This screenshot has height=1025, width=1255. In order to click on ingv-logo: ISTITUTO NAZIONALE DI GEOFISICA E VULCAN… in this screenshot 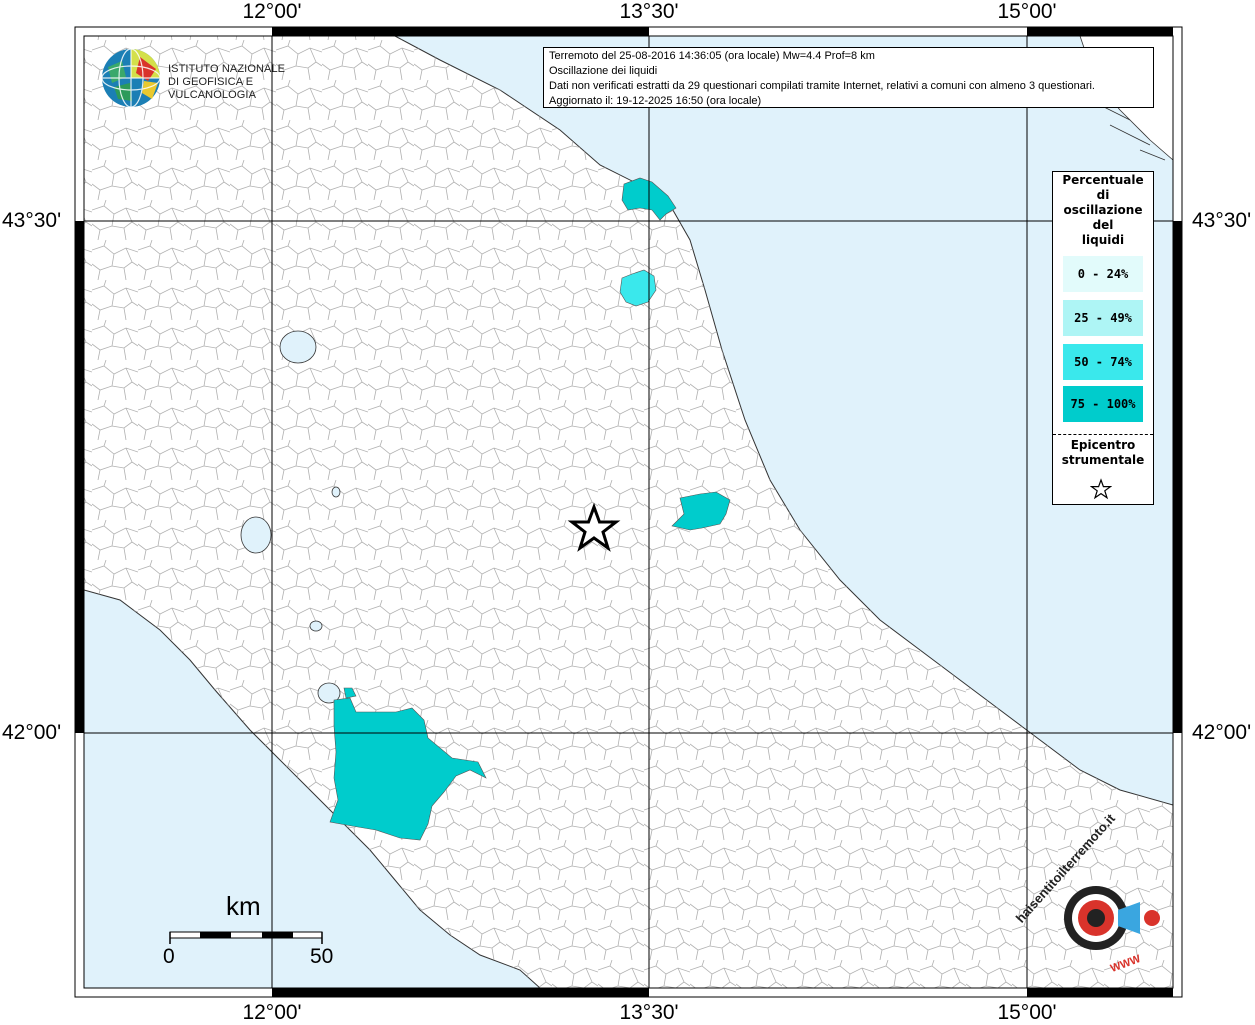, I will do `click(215, 79)`.